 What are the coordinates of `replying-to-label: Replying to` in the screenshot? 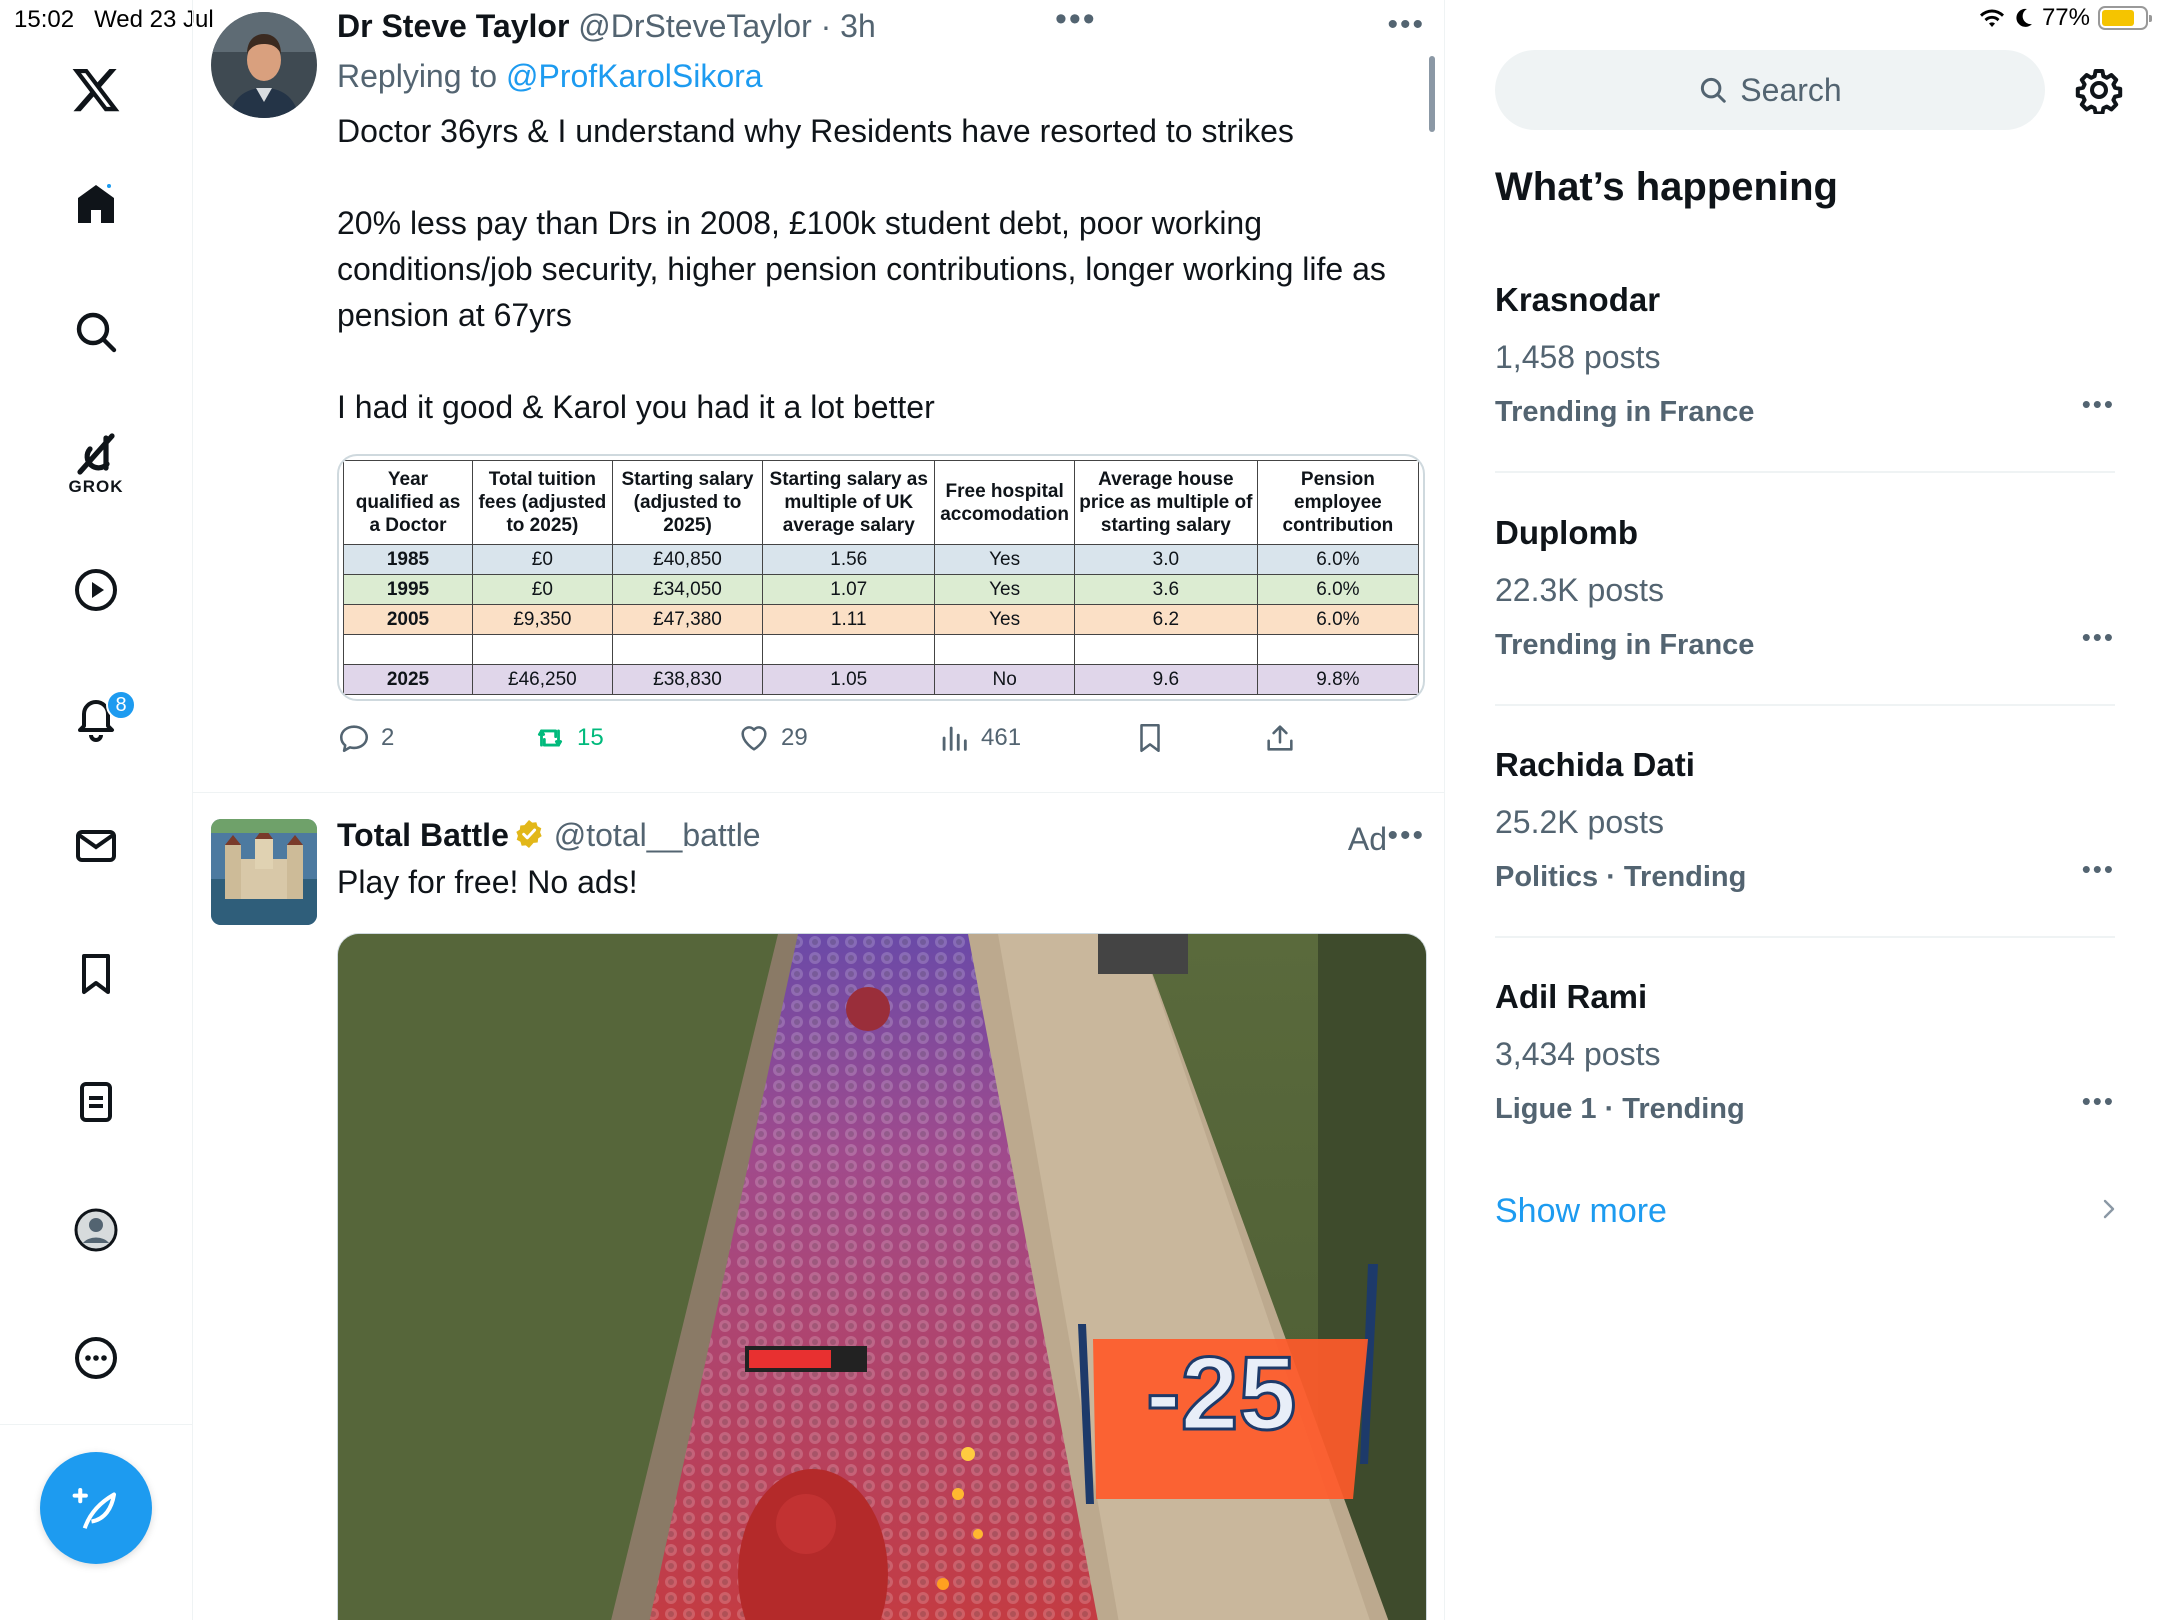 It's located at (421, 76).